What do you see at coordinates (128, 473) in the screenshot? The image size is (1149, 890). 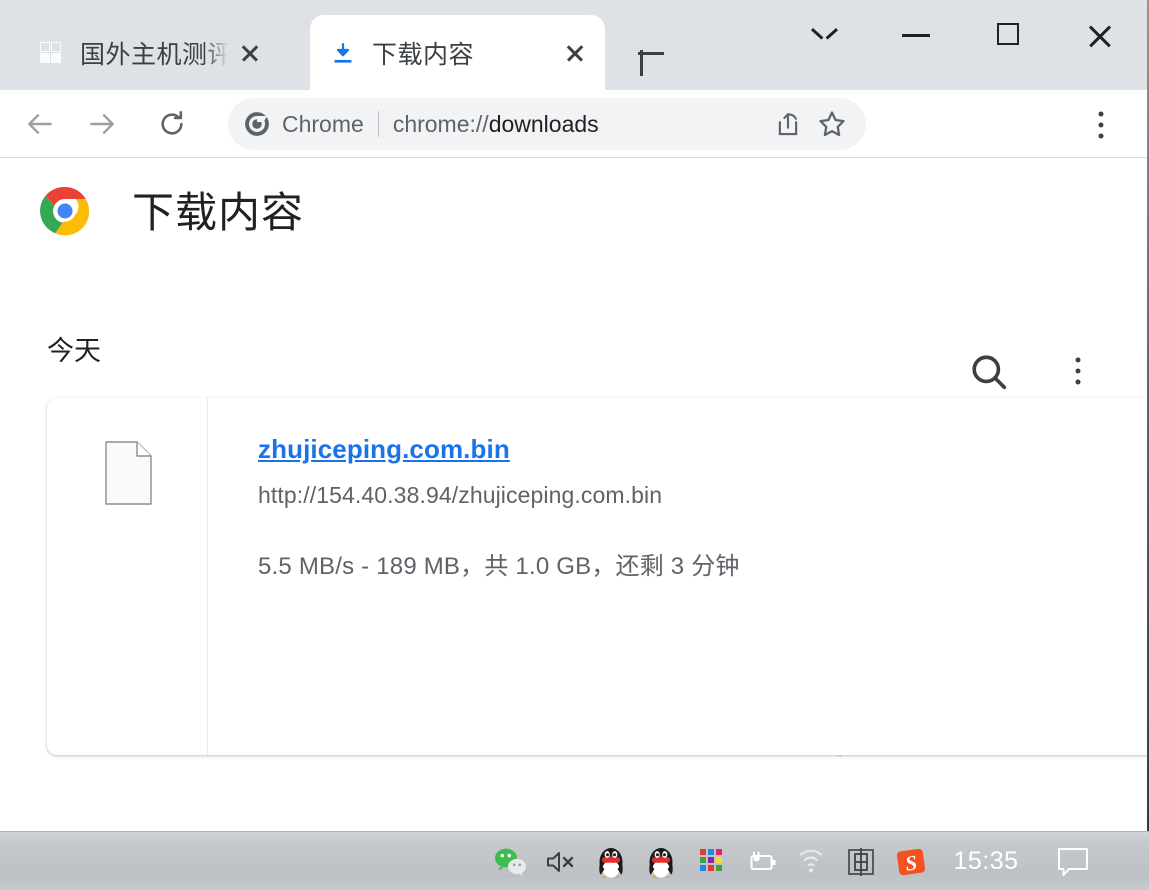 I see `generic-file-icon` at bounding box center [128, 473].